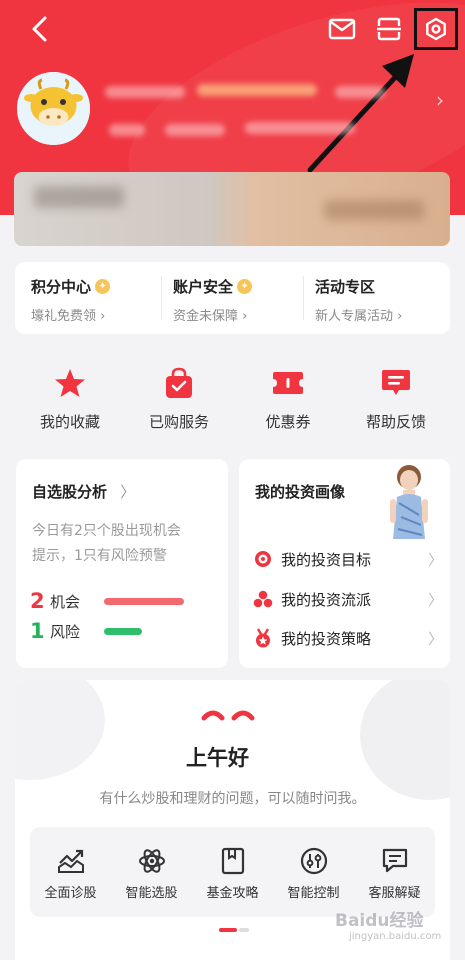  I want to click on tool-smart-control: 智能控制, so click(313, 873).